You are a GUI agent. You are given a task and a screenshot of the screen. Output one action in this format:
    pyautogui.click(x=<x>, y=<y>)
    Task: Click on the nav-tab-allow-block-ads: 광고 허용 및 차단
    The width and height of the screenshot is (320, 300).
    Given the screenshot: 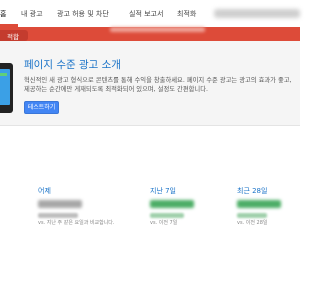 What is the action you would take?
    pyautogui.click(x=83, y=14)
    